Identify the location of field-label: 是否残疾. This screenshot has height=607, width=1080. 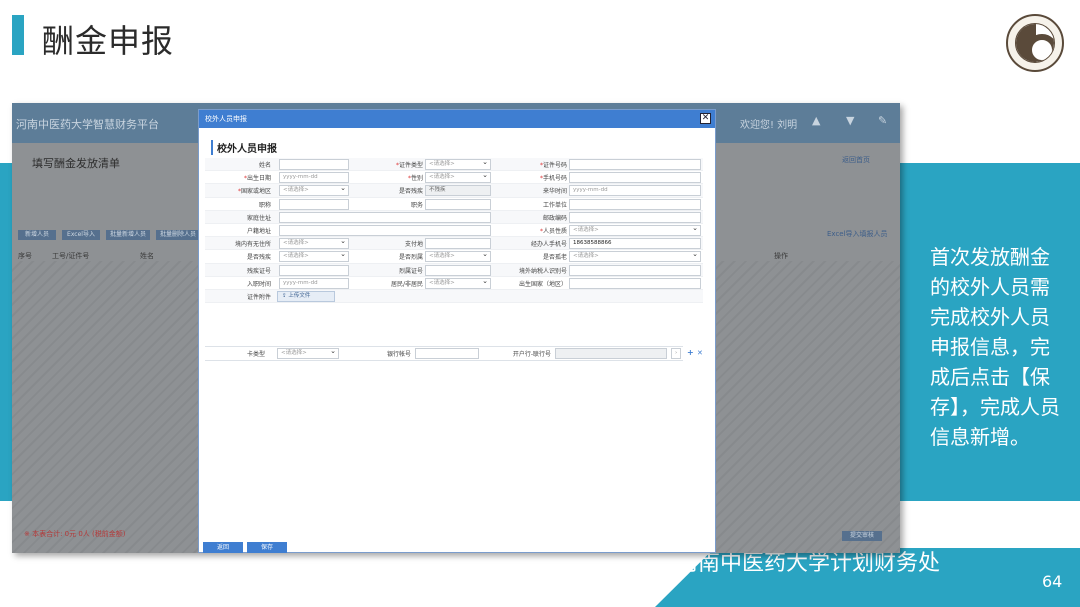
(238, 256).